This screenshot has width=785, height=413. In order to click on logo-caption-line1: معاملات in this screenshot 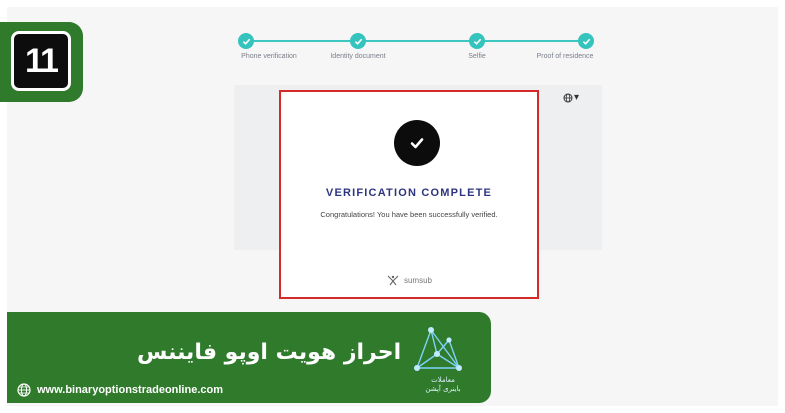, I will do `click(443, 380)`.